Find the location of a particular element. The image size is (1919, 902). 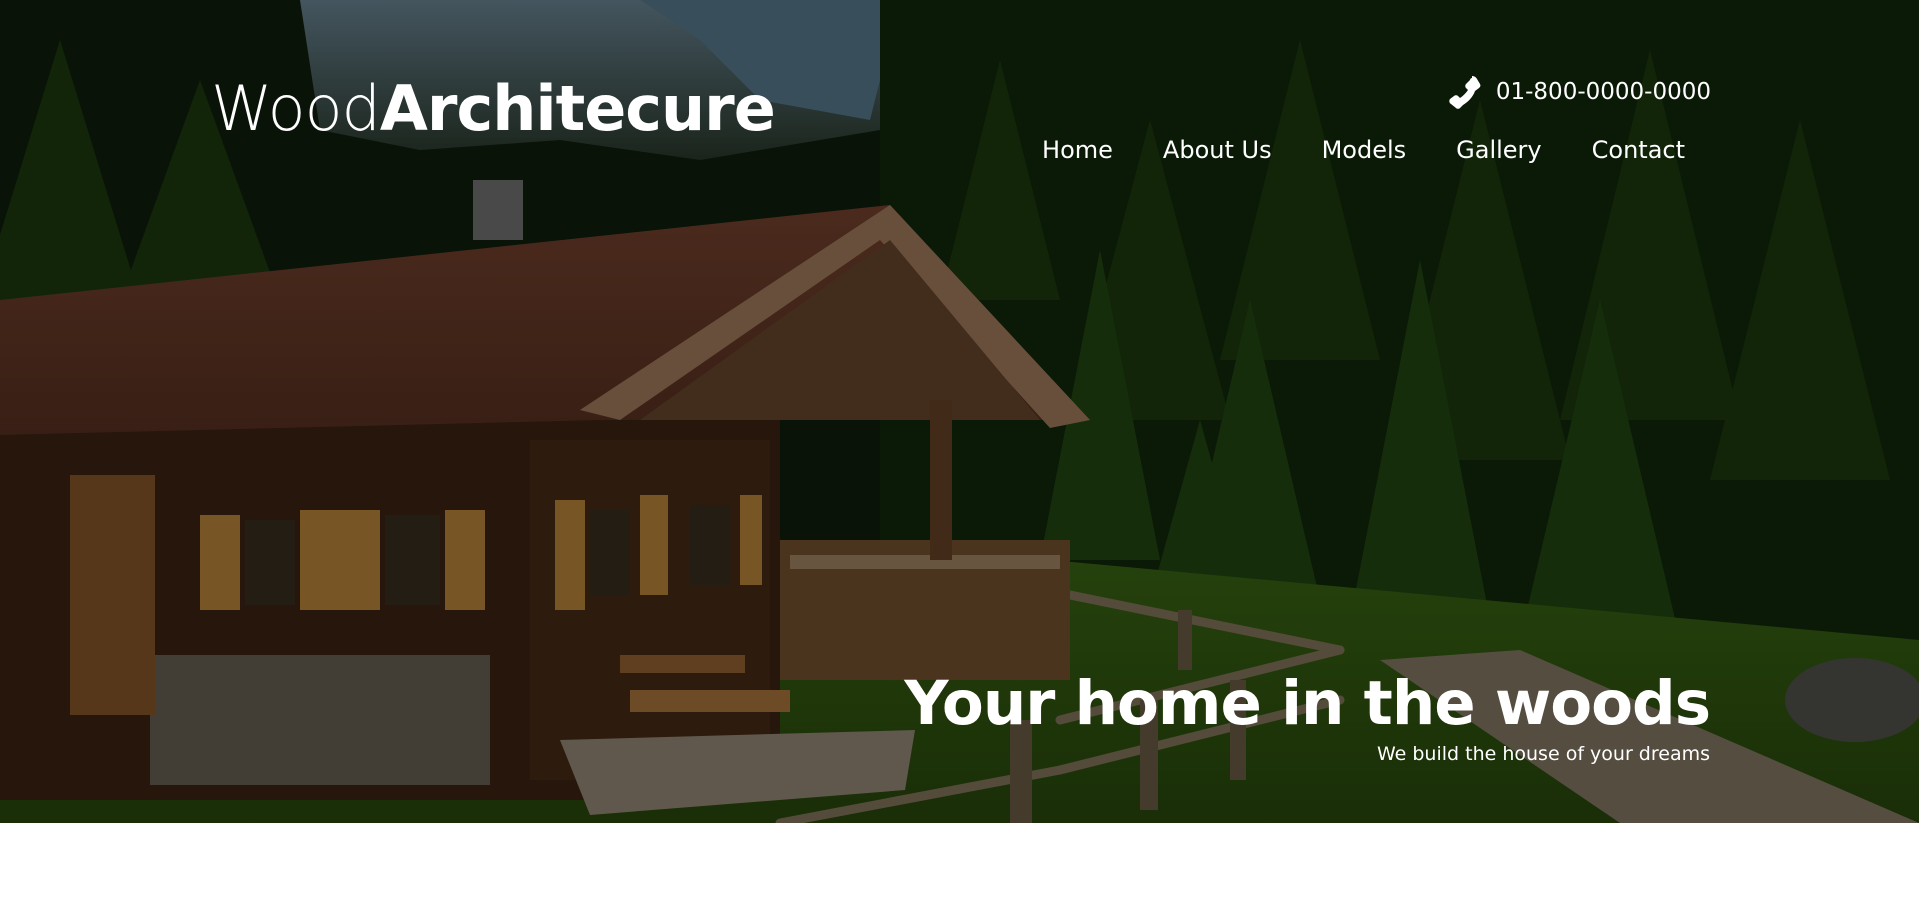

phone-icon is located at coordinates (1464, 92).